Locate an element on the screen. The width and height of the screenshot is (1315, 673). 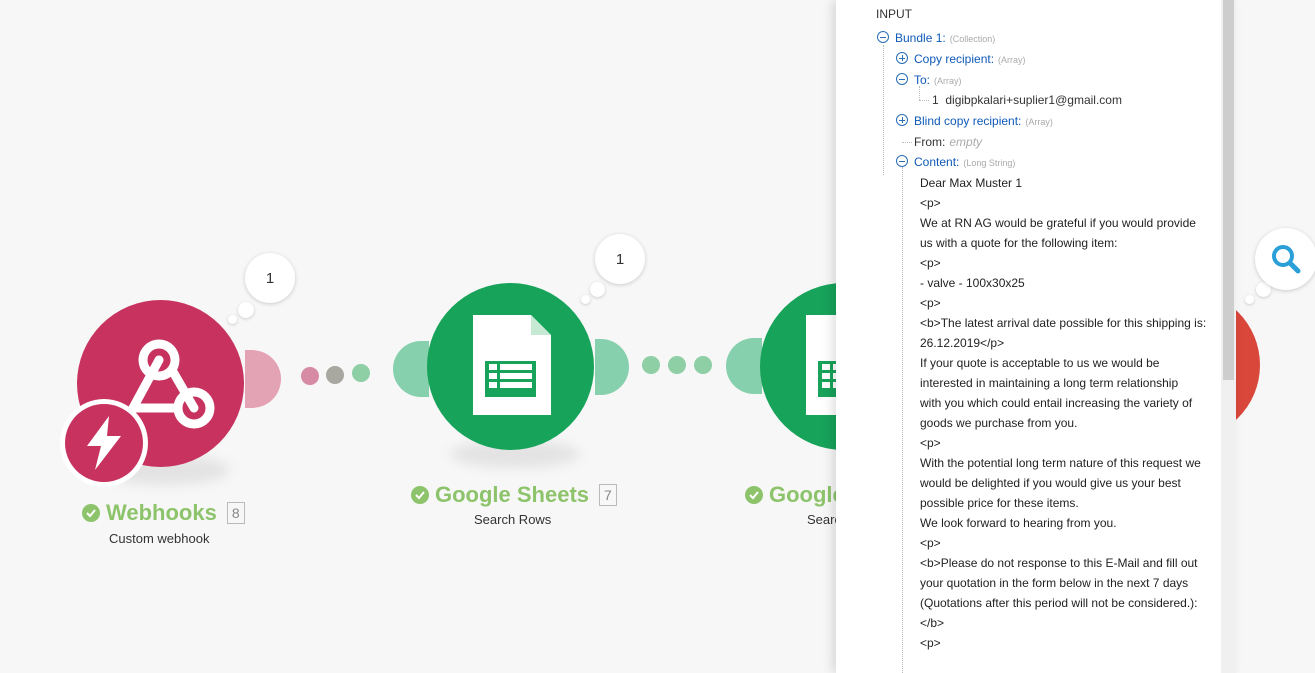
tree-value: digibpkalari+suplier1@gmail.com is located at coordinates (1033, 100).